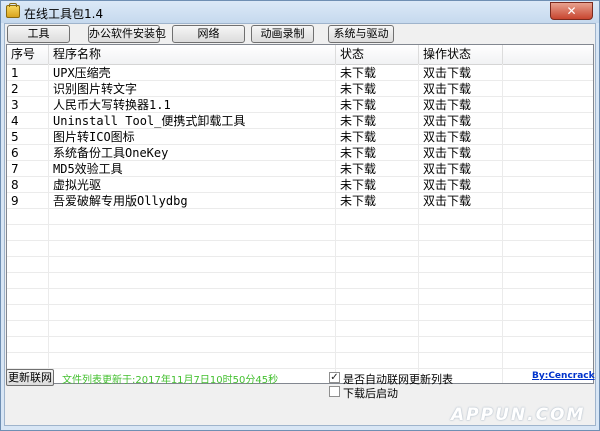 The width and height of the screenshot is (600, 431). What do you see at coordinates (571, 11) in the screenshot?
I see `close-button: ✕` at bounding box center [571, 11].